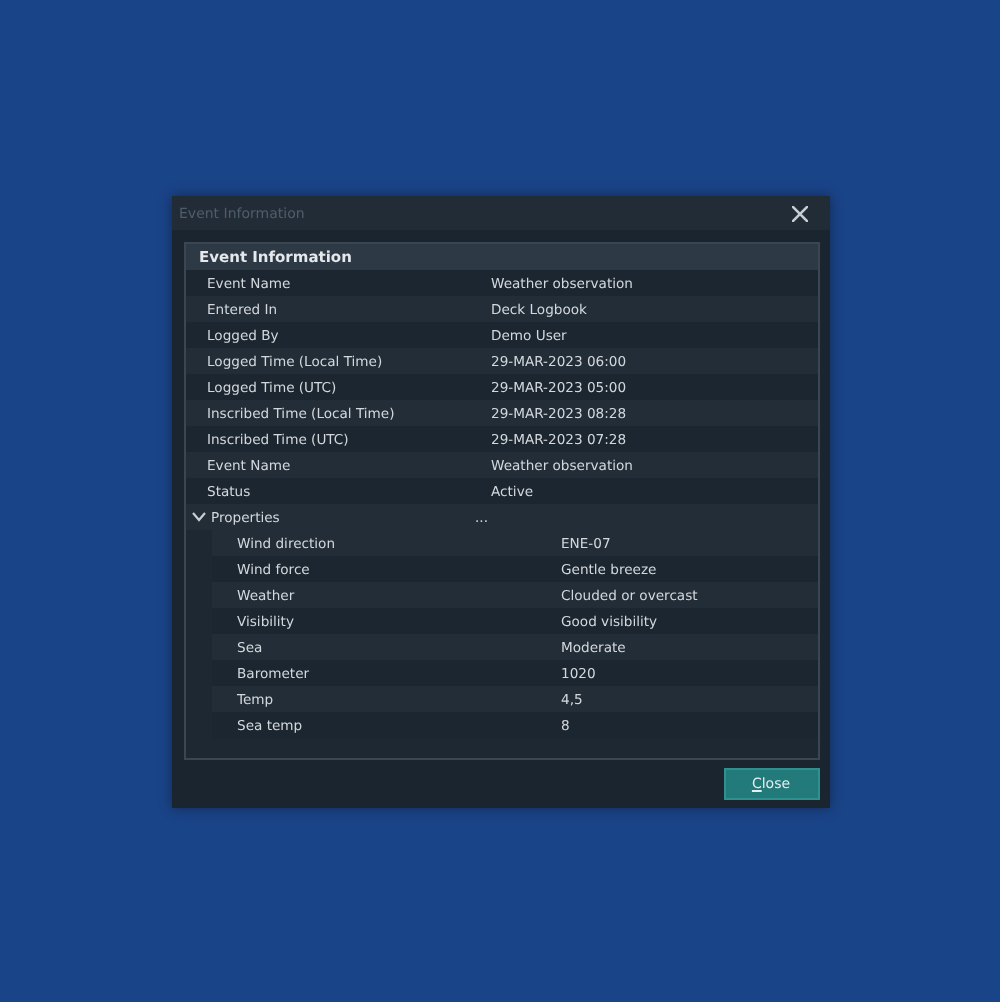 This screenshot has width=1000, height=1002. I want to click on chevron-icon, so click(198, 517).